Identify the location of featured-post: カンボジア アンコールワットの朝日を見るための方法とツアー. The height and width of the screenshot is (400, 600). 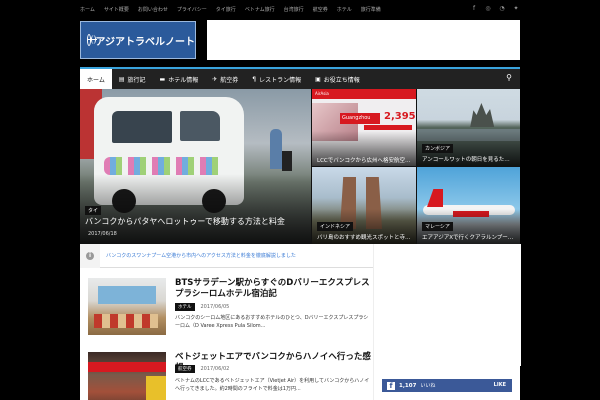
(468, 127).